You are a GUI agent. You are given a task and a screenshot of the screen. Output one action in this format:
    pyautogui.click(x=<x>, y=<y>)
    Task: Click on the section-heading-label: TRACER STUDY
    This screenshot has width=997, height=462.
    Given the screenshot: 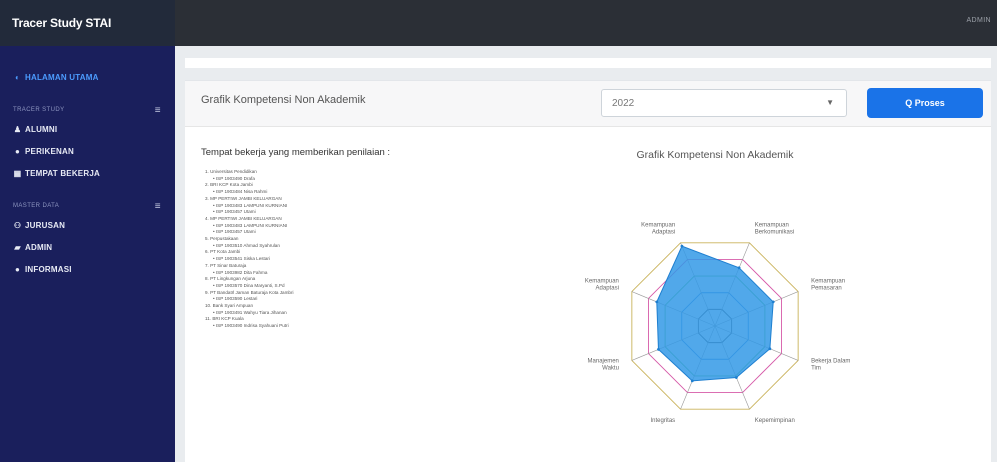 What is the action you would take?
    pyautogui.click(x=39, y=110)
    